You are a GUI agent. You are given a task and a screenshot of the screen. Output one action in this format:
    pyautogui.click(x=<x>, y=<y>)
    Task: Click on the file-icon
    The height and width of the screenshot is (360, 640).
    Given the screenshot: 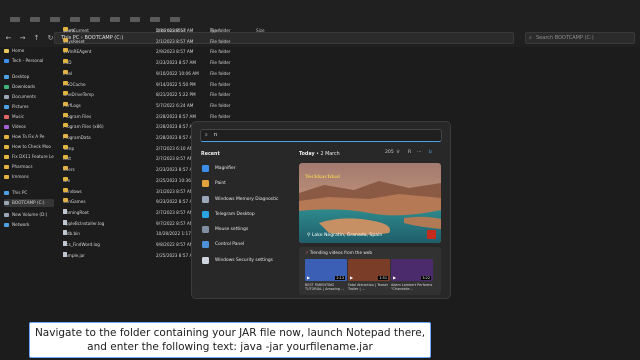 What is the action you would take?
    pyautogui.click(x=65, y=222)
    